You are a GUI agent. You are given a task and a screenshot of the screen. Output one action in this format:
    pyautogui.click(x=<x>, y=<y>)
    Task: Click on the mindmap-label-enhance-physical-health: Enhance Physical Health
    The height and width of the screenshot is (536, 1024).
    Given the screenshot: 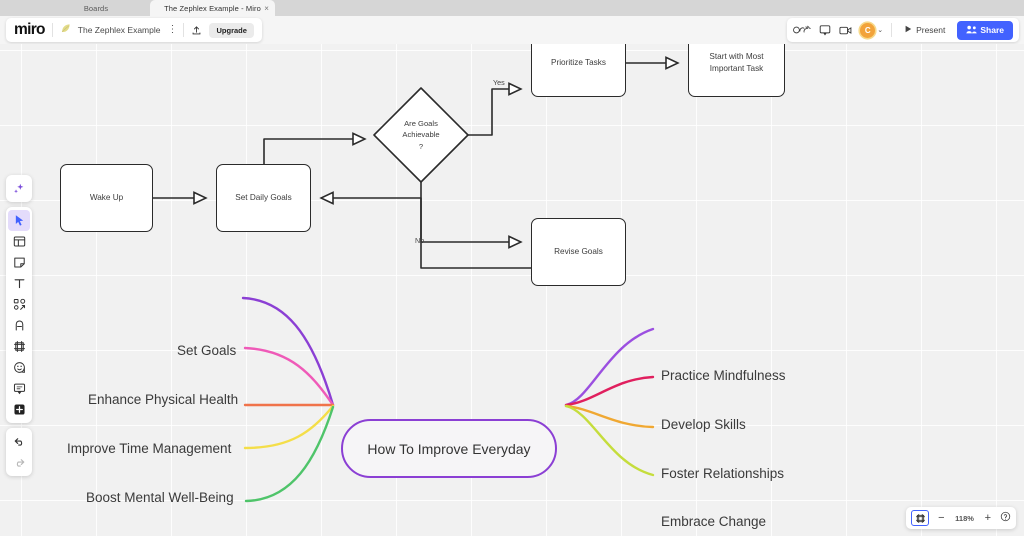 What is the action you would take?
    pyautogui.click(x=163, y=400)
    